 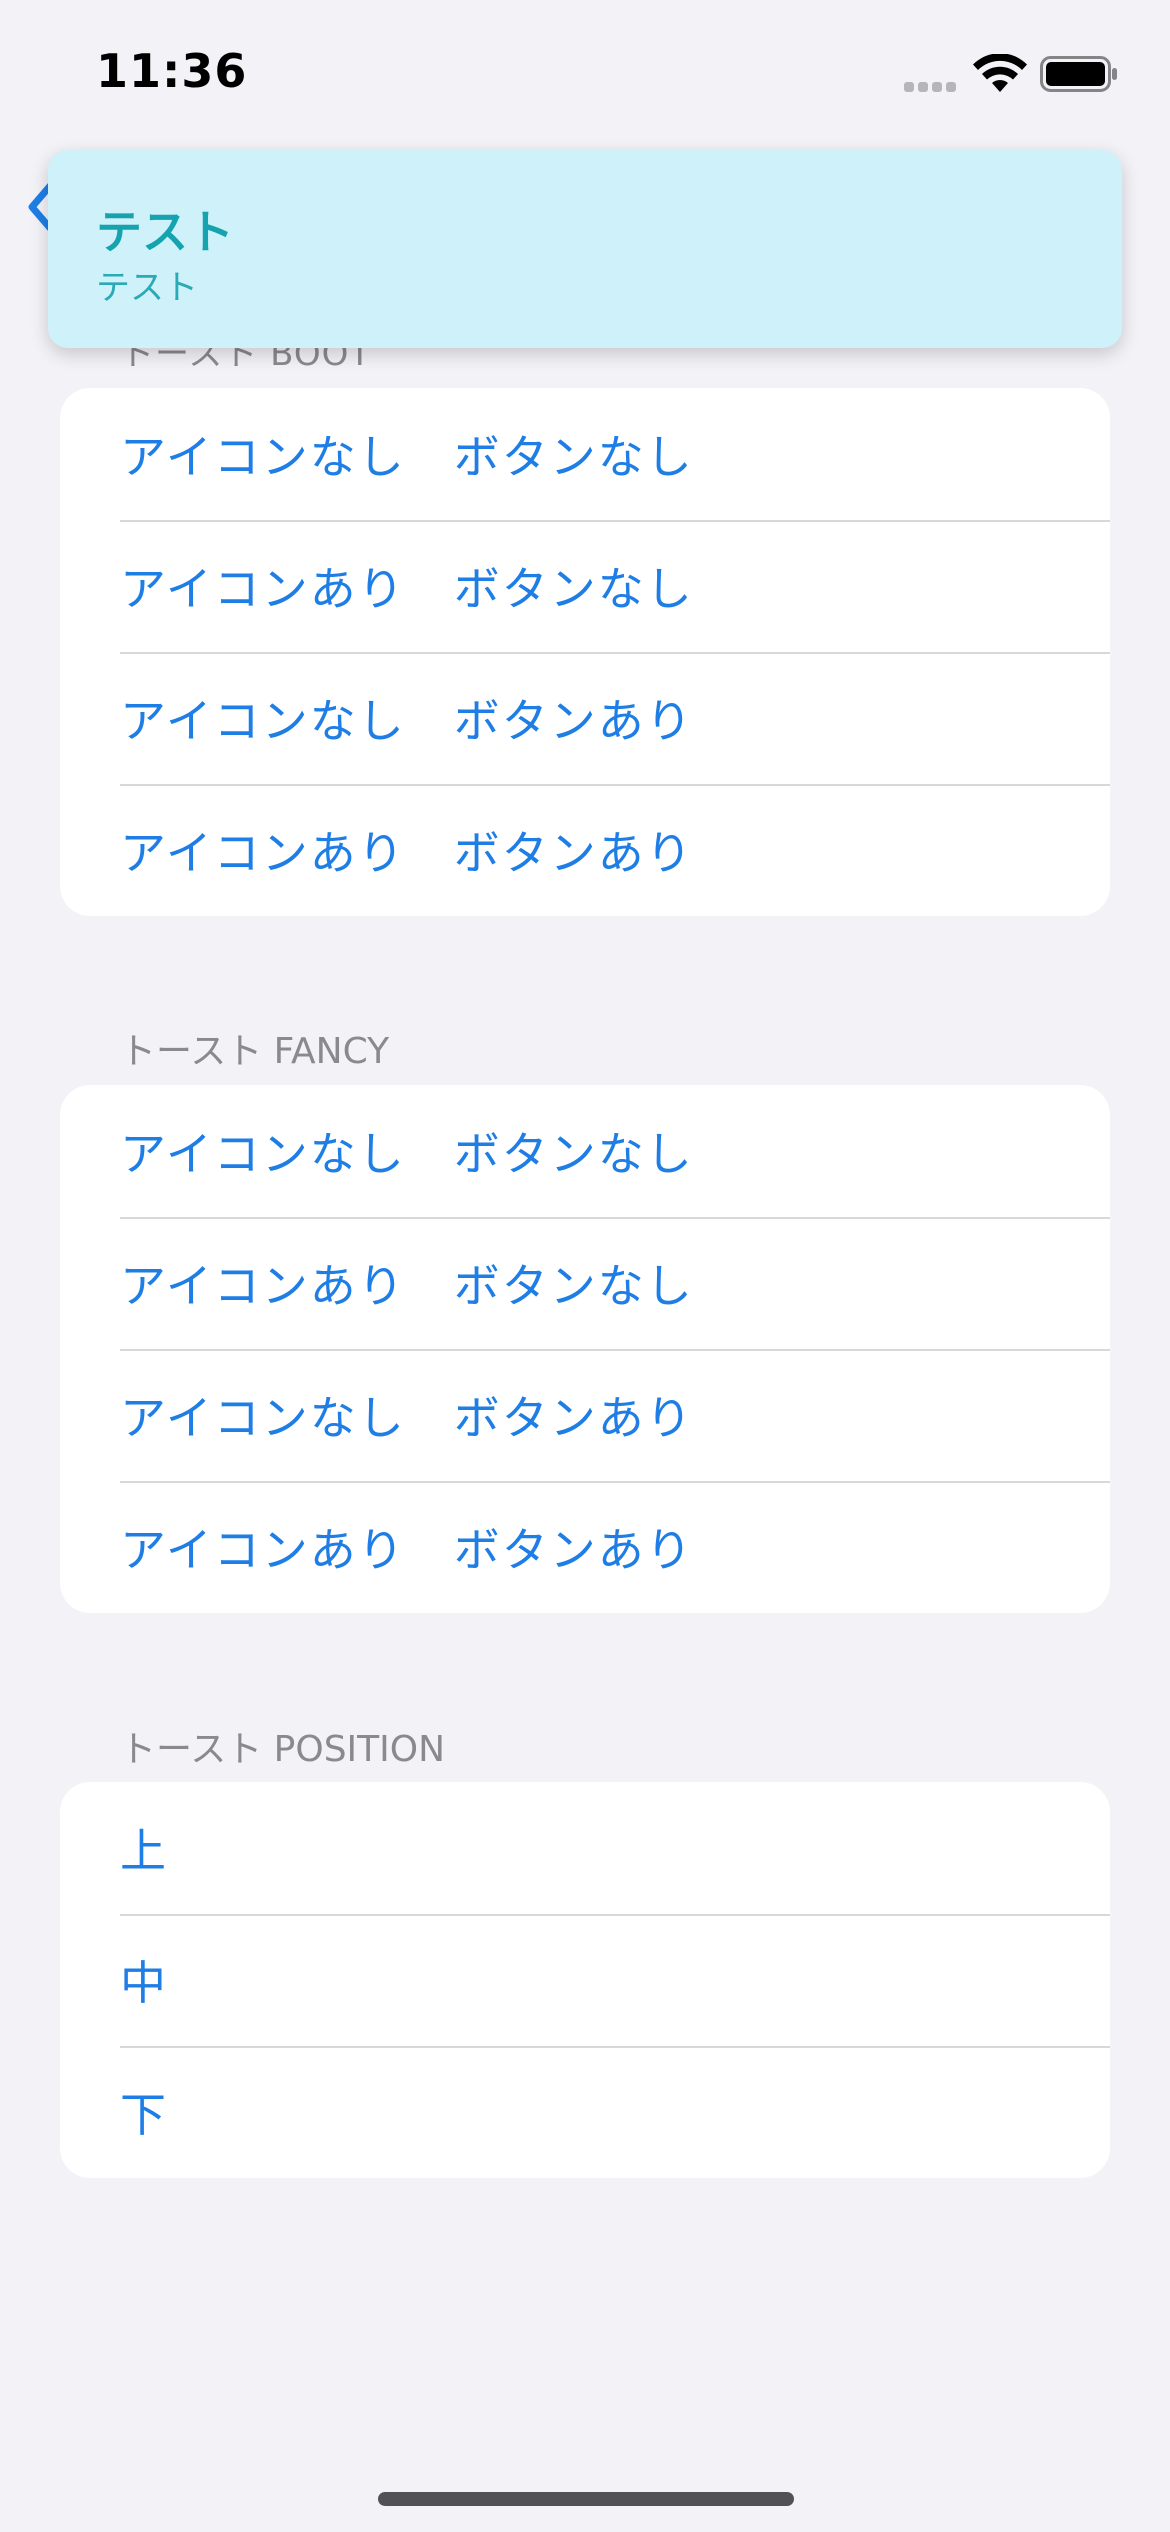 What do you see at coordinates (585, 70) in the screenshot?
I see `status-bar: 11:36` at bounding box center [585, 70].